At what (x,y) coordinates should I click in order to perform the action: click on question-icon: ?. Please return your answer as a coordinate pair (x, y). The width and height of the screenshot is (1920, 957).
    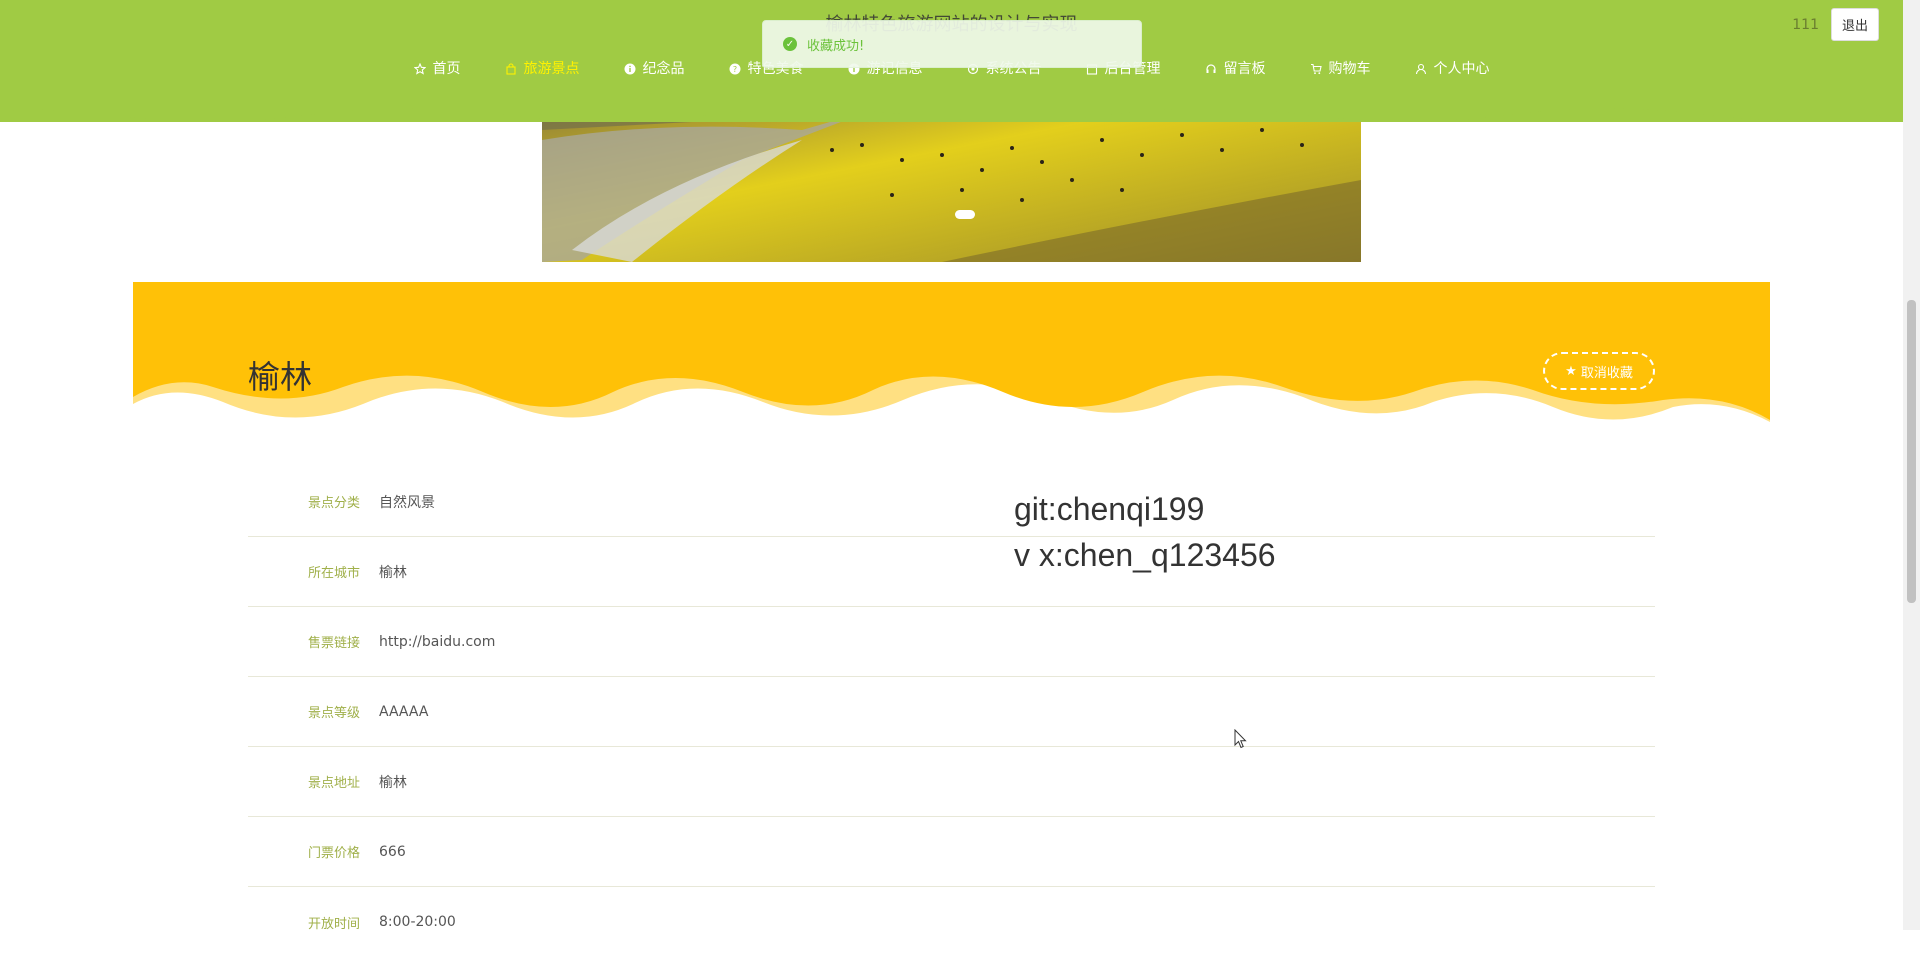
    Looking at the image, I should click on (735, 69).